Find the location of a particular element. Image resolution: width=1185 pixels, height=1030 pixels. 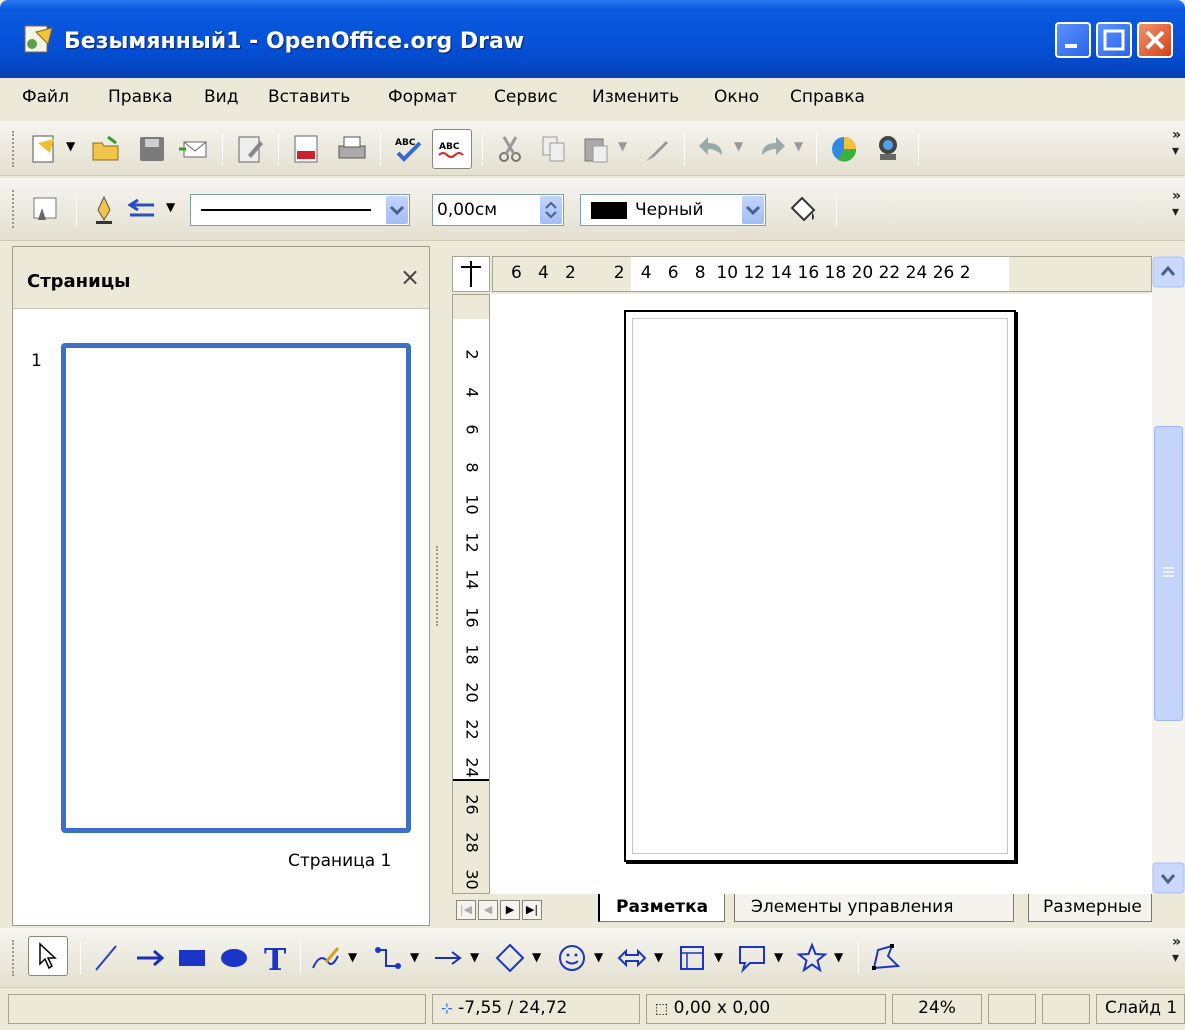

print-icon is located at coordinates (352, 149).